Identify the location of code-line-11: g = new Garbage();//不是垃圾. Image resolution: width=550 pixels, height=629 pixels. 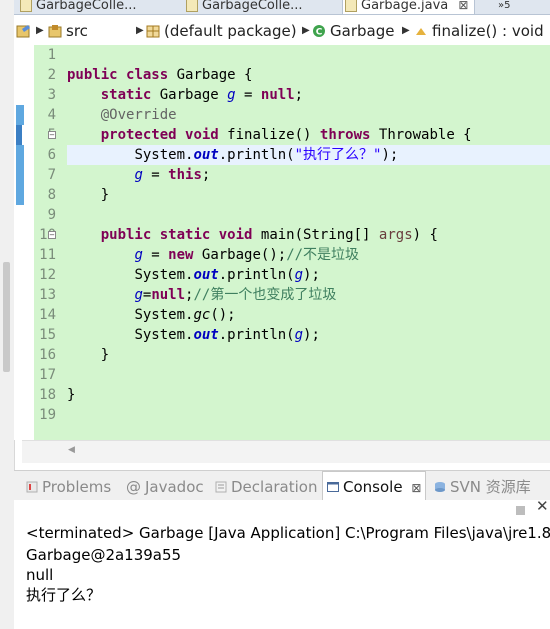
(247, 255).